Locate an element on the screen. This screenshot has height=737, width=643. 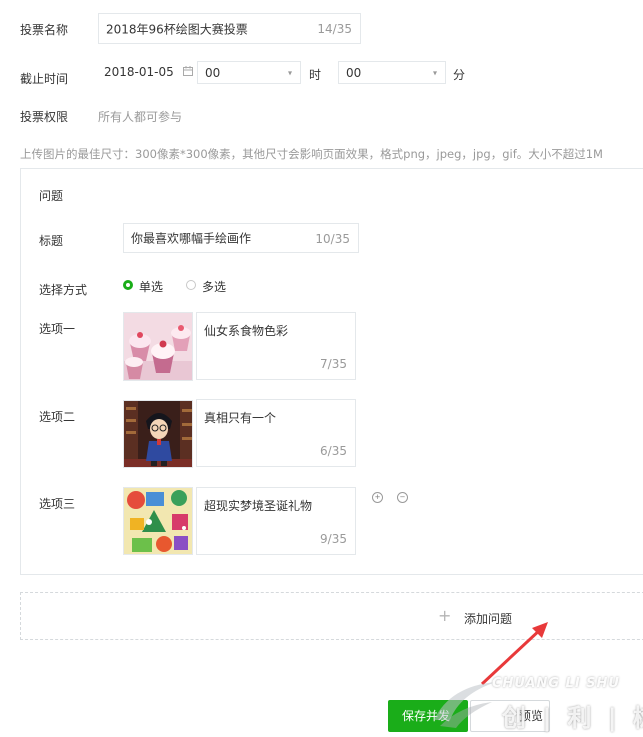
option-text-value: 真相只有一个 is located at coordinates (240, 418).